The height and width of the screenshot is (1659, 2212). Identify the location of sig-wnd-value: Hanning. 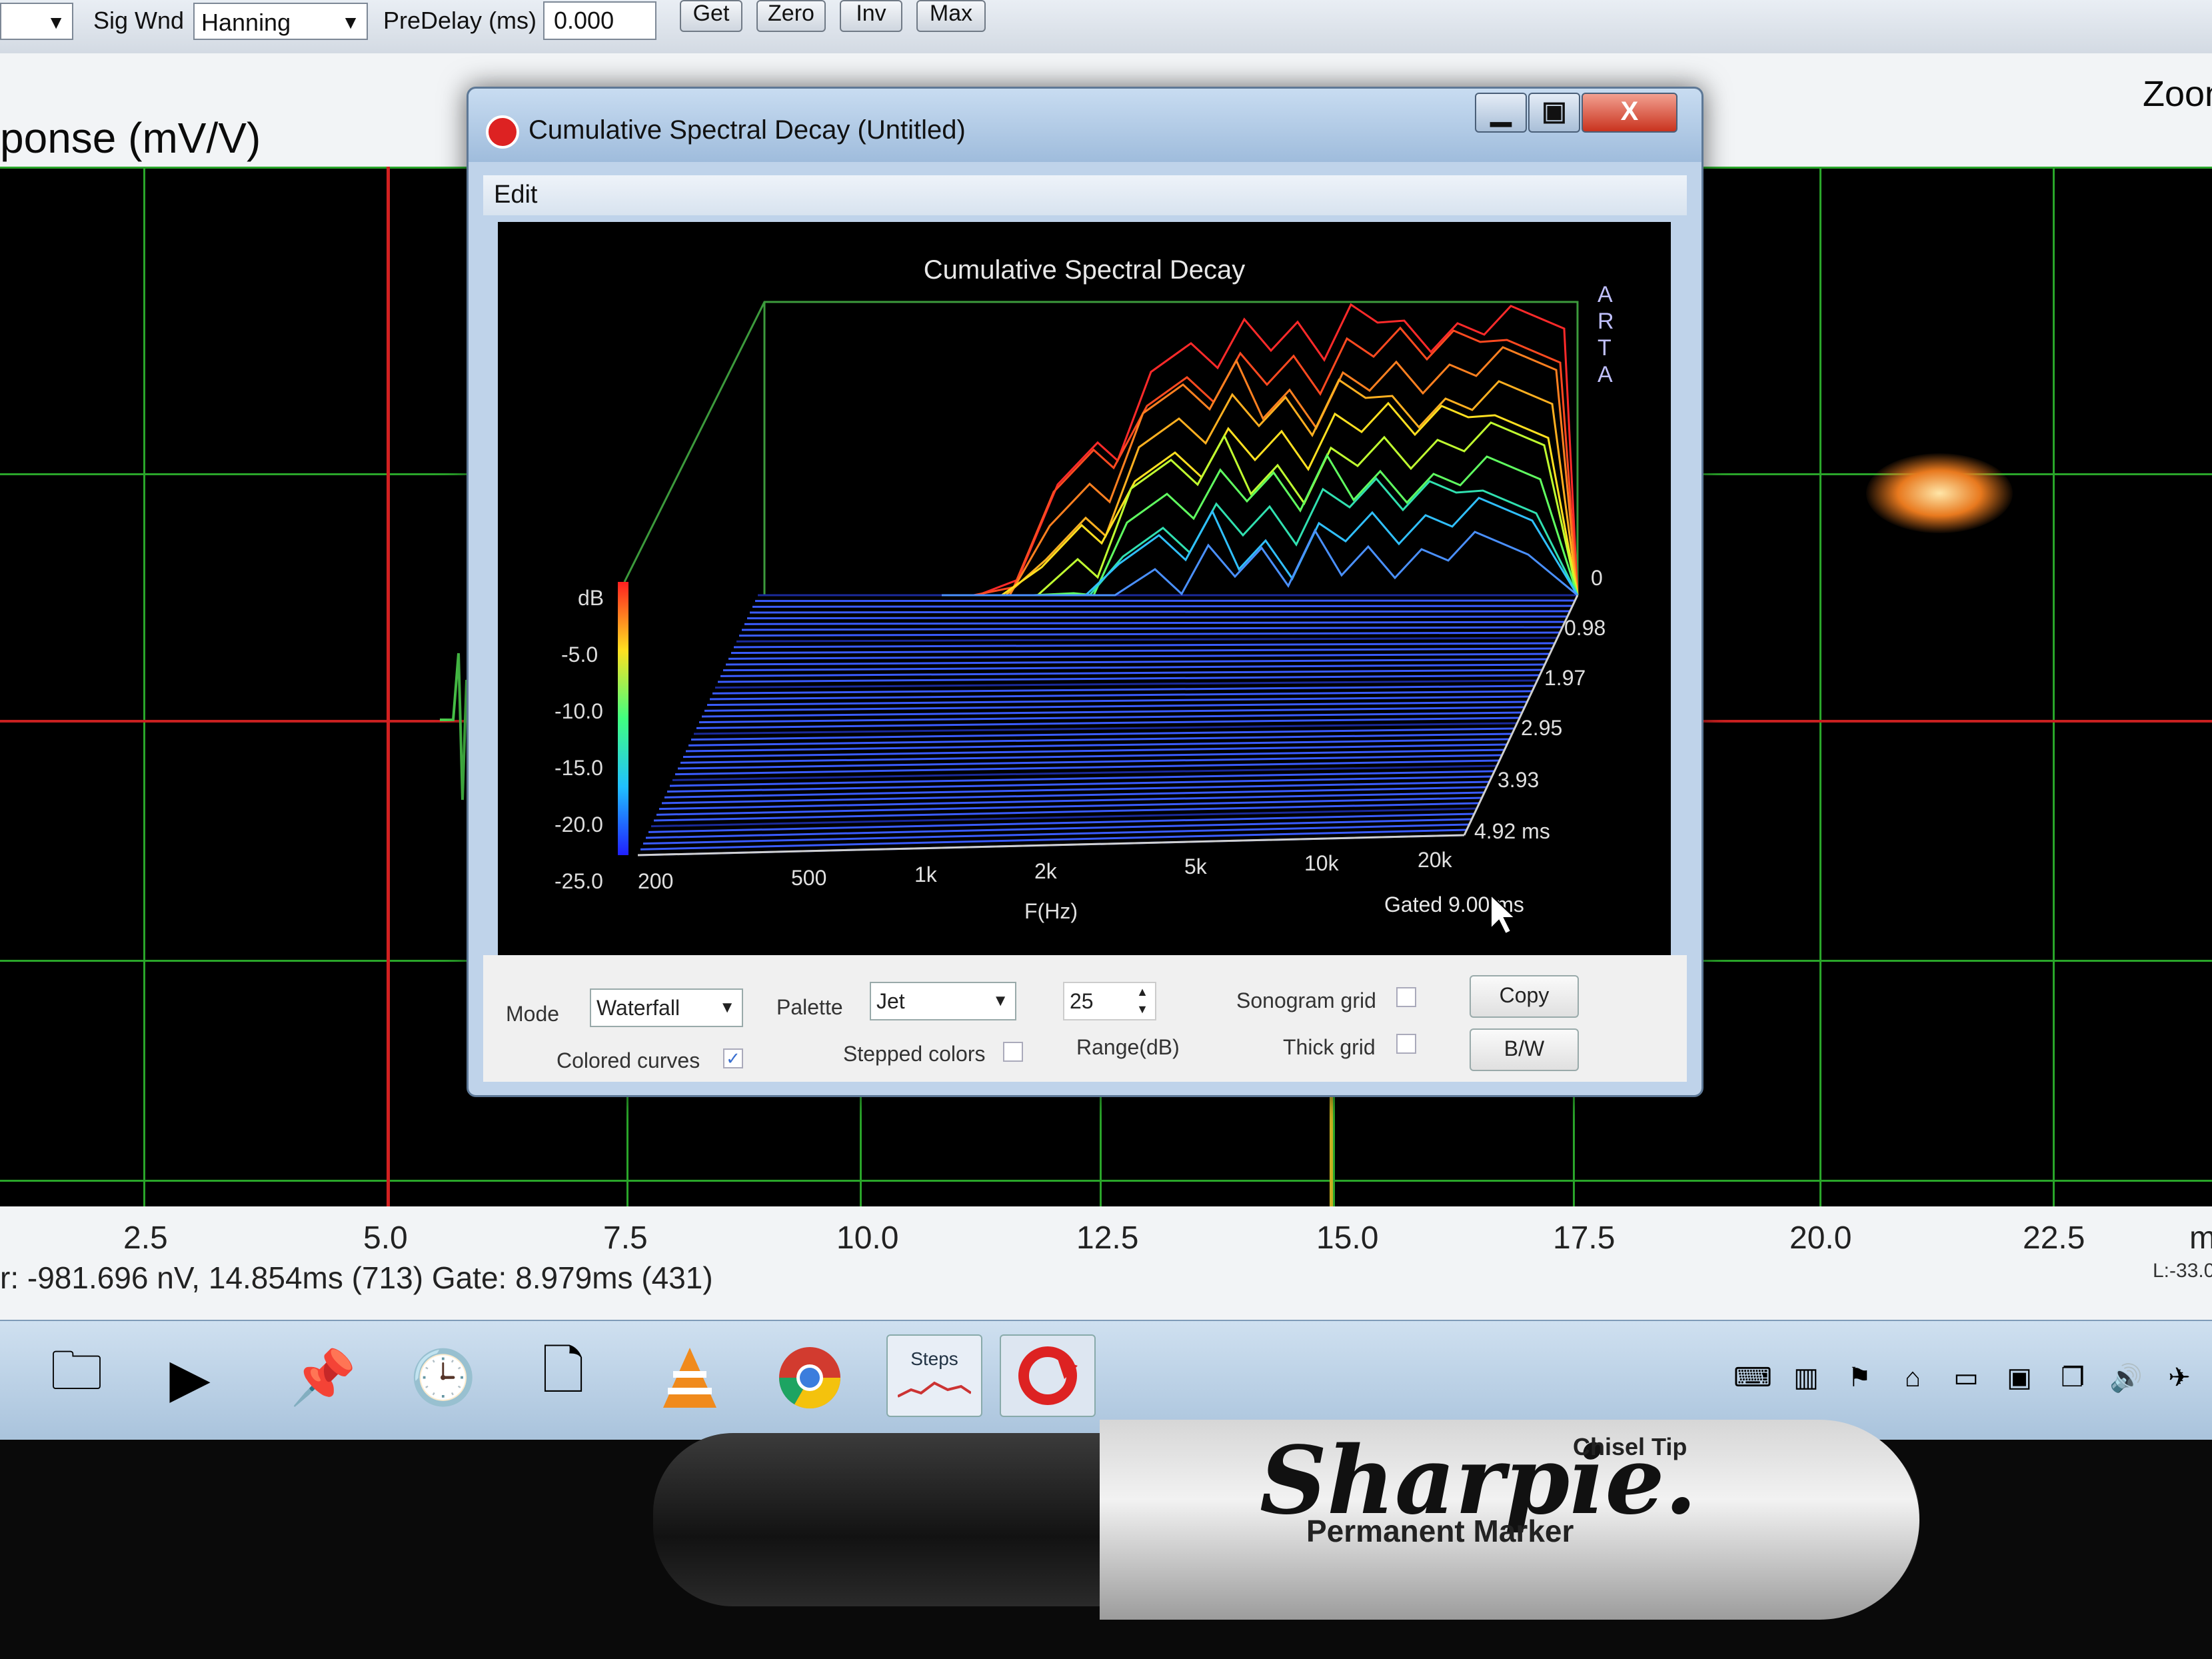
(246, 22).